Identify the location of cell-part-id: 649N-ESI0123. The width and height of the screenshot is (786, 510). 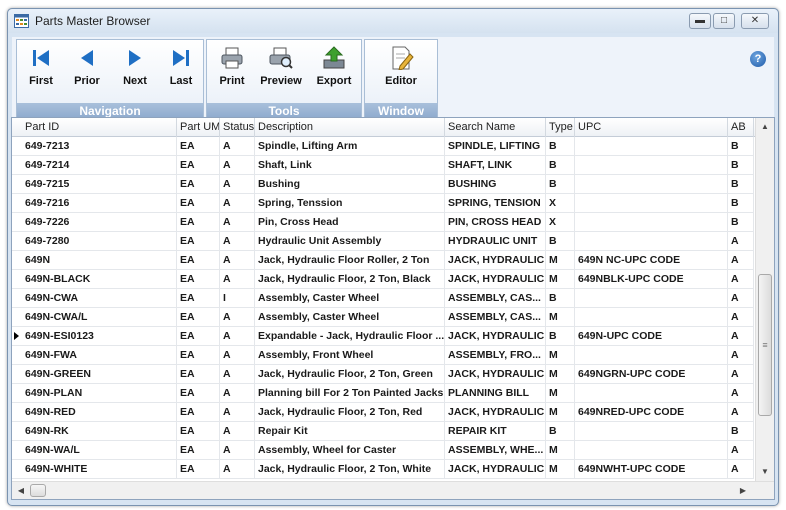
(99, 336).